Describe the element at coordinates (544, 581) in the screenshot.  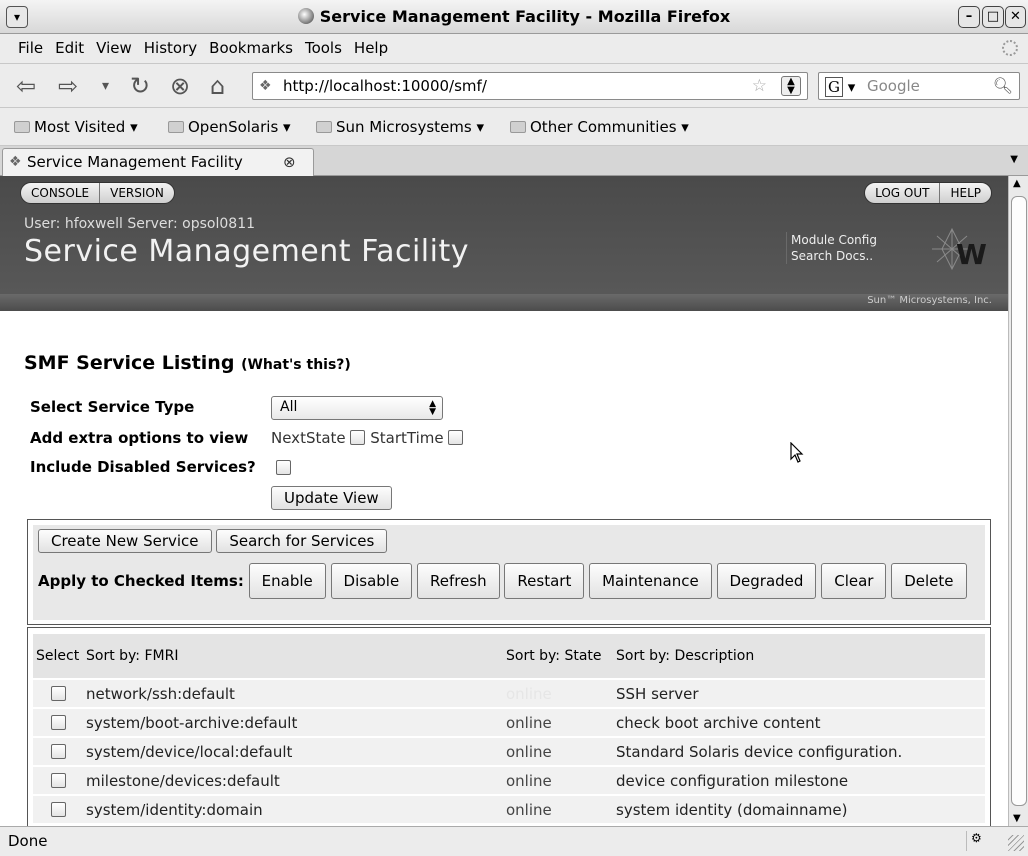
I see `restart-button: Restart` at that location.